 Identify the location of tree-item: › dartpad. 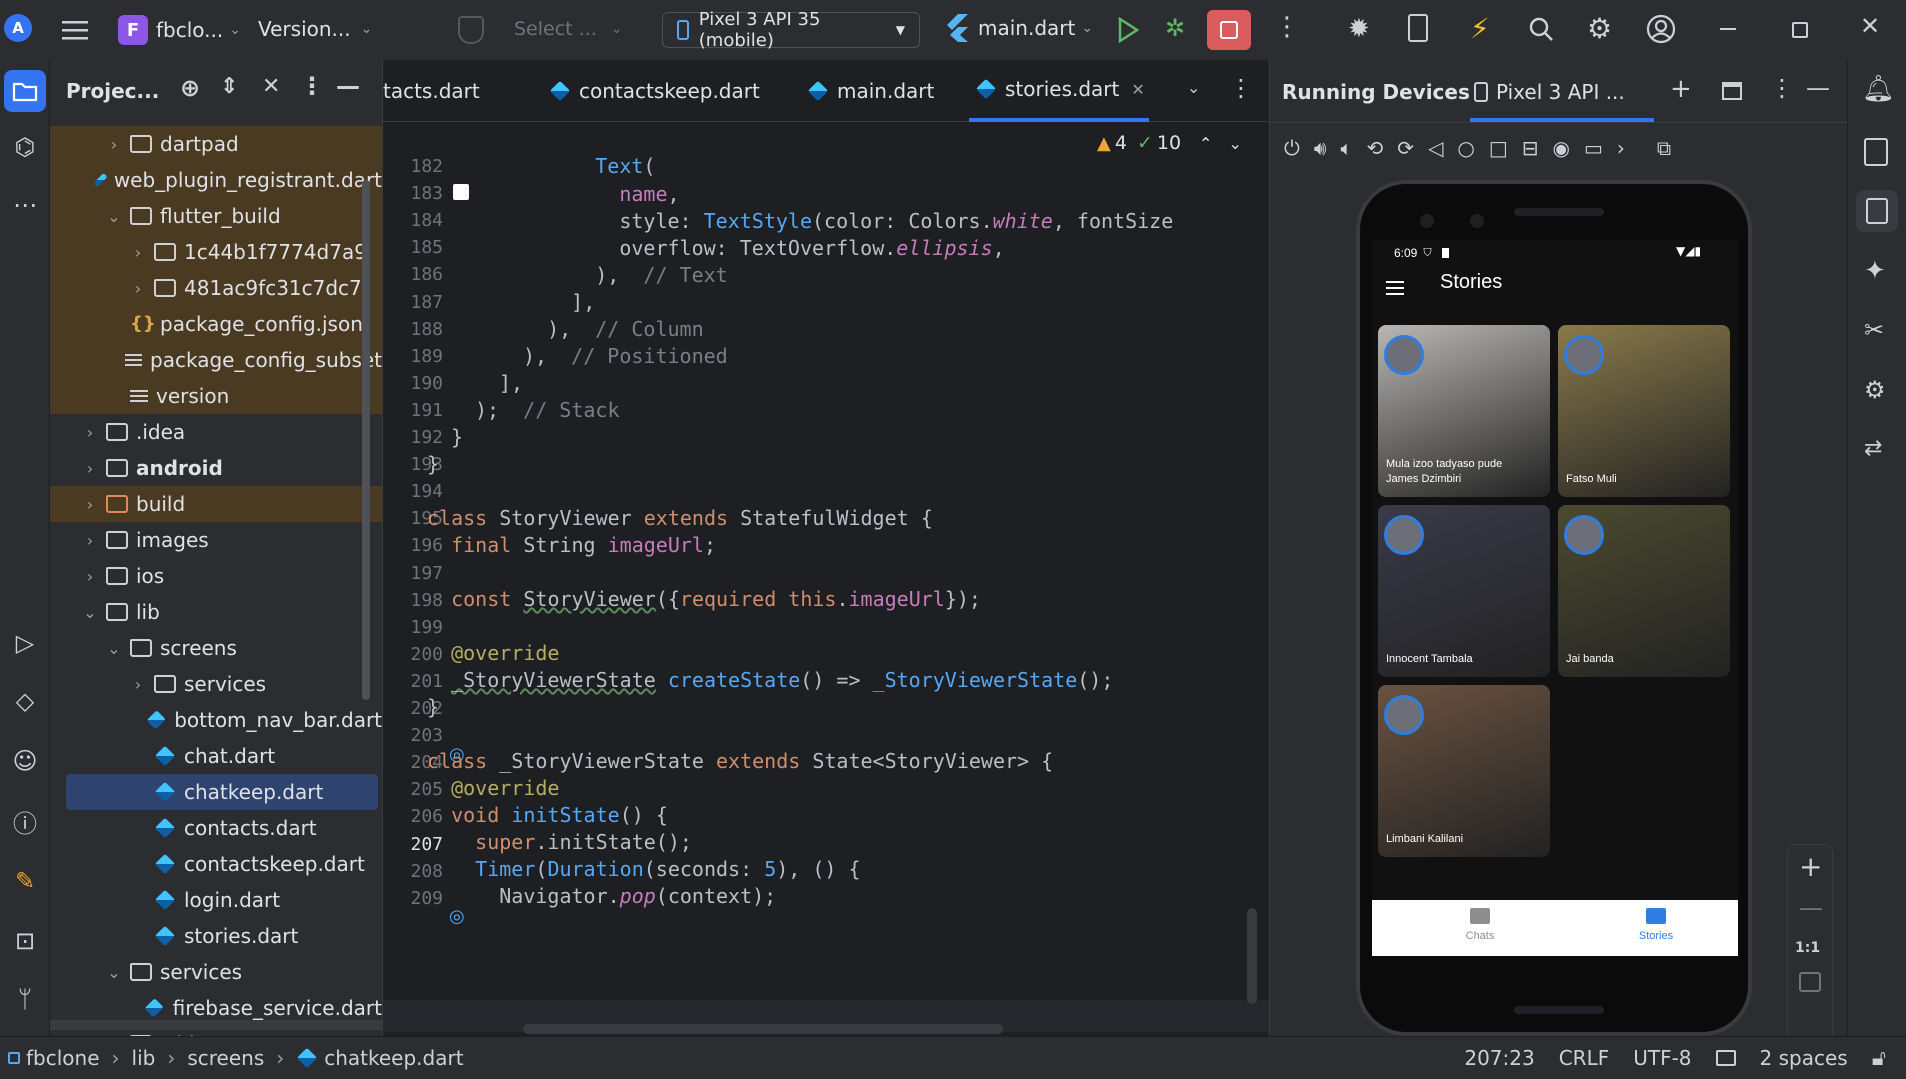
(216, 144).